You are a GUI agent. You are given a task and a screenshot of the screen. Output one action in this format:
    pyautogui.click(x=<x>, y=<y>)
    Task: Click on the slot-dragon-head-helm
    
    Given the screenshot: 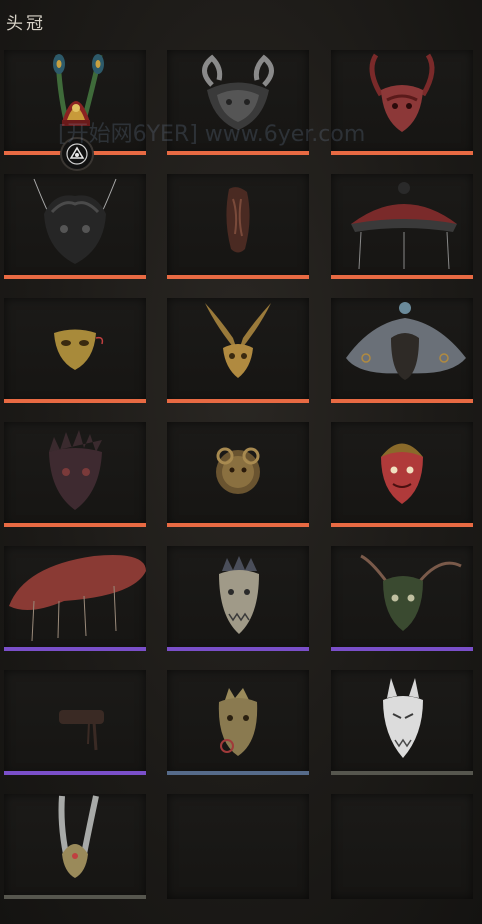 What is the action you would take?
    pyautogui.click(x=238, y=598)
    